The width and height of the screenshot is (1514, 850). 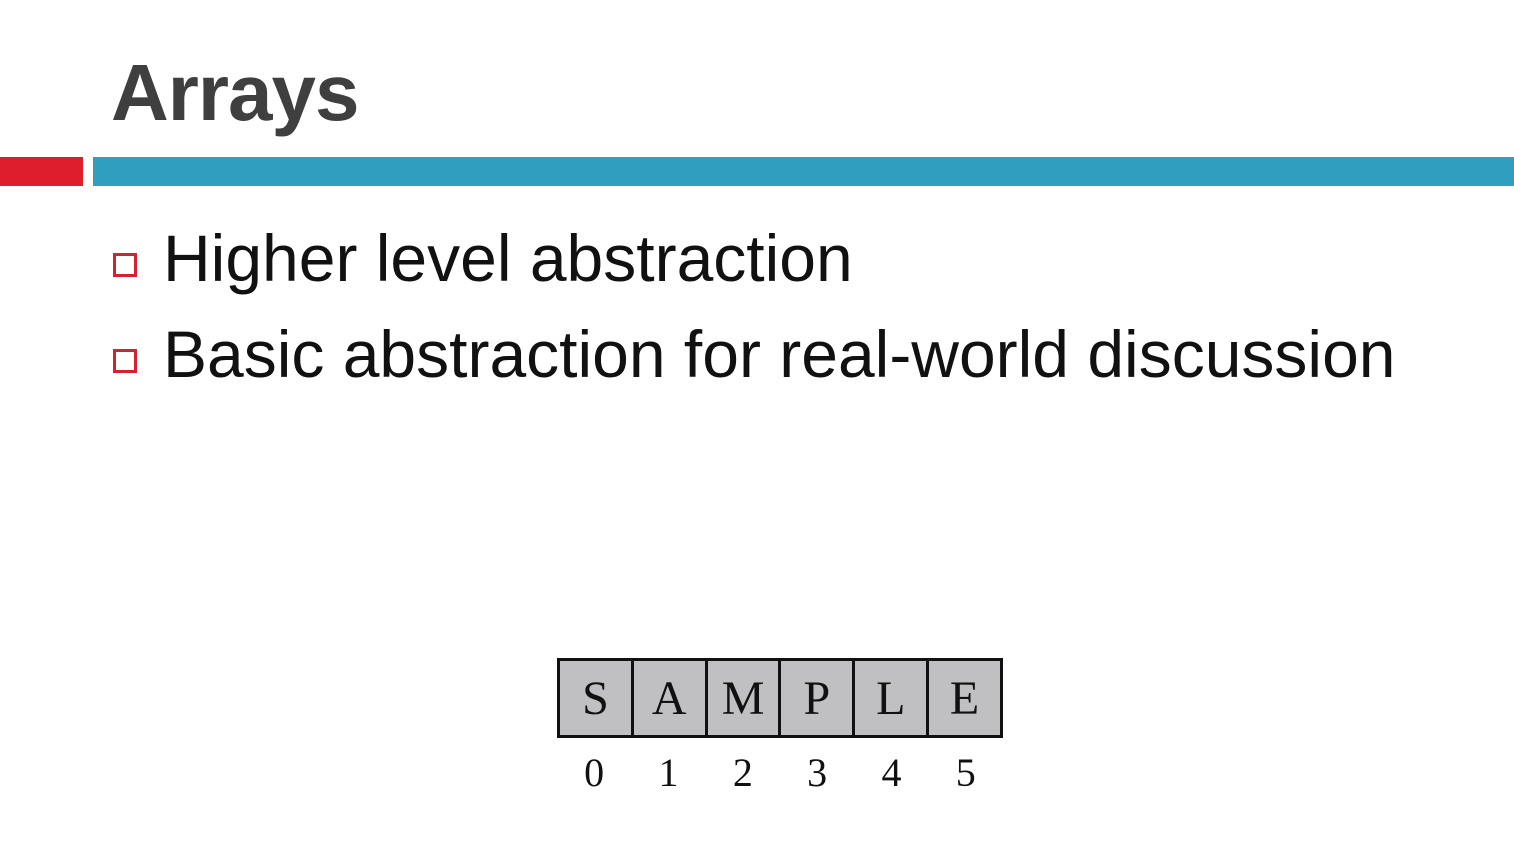 I want to click on array-cell: L, so click(x=892, y=698).